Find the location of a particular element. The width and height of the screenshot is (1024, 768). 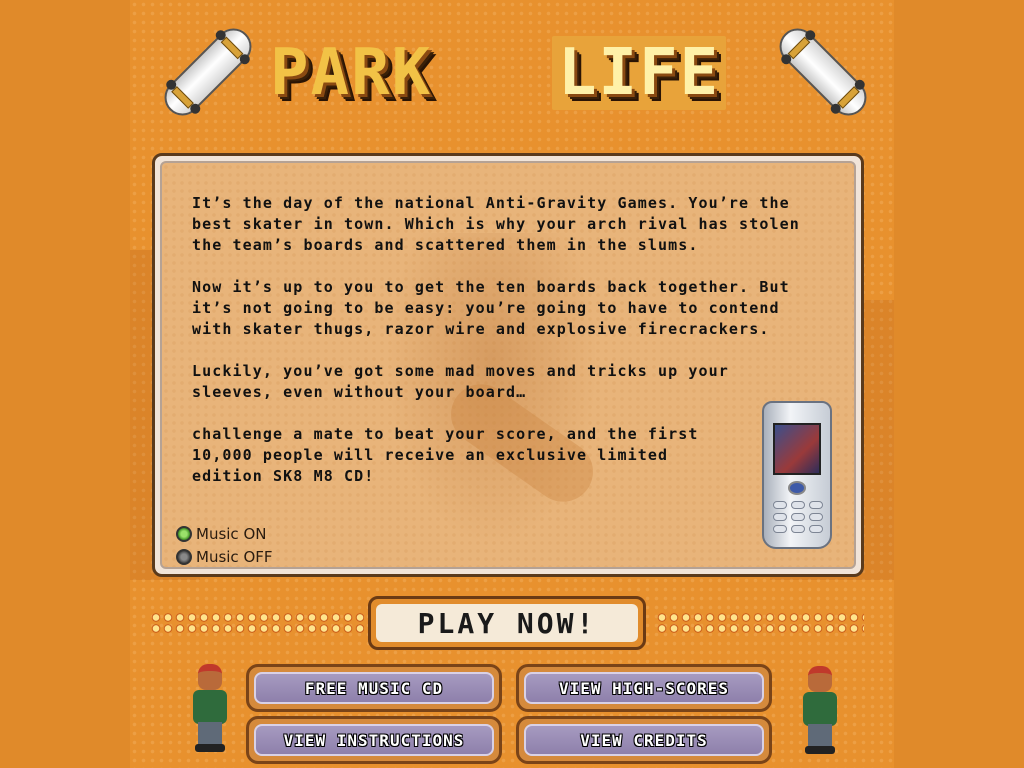

view-high-scores-label: VIEW HIGH-SCORES is located at coordinates (644, 688).